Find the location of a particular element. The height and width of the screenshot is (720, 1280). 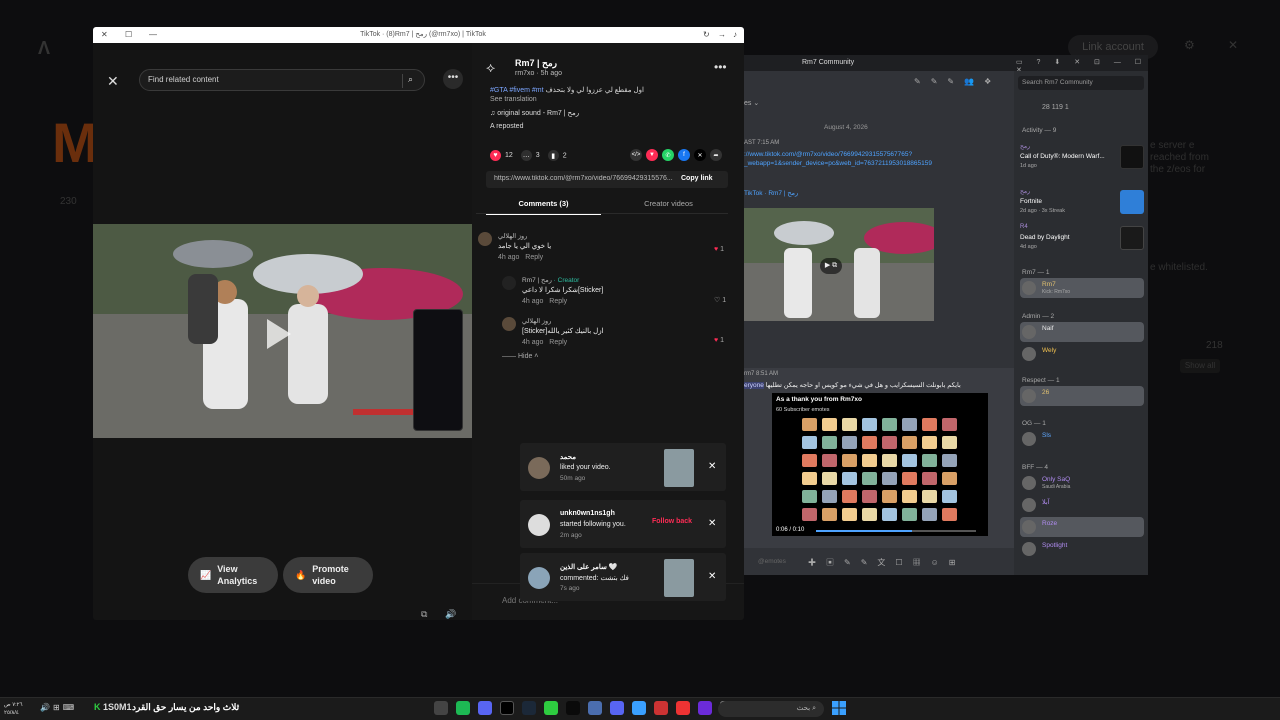

member-item: Roze is located at coordinates (1082, 527).